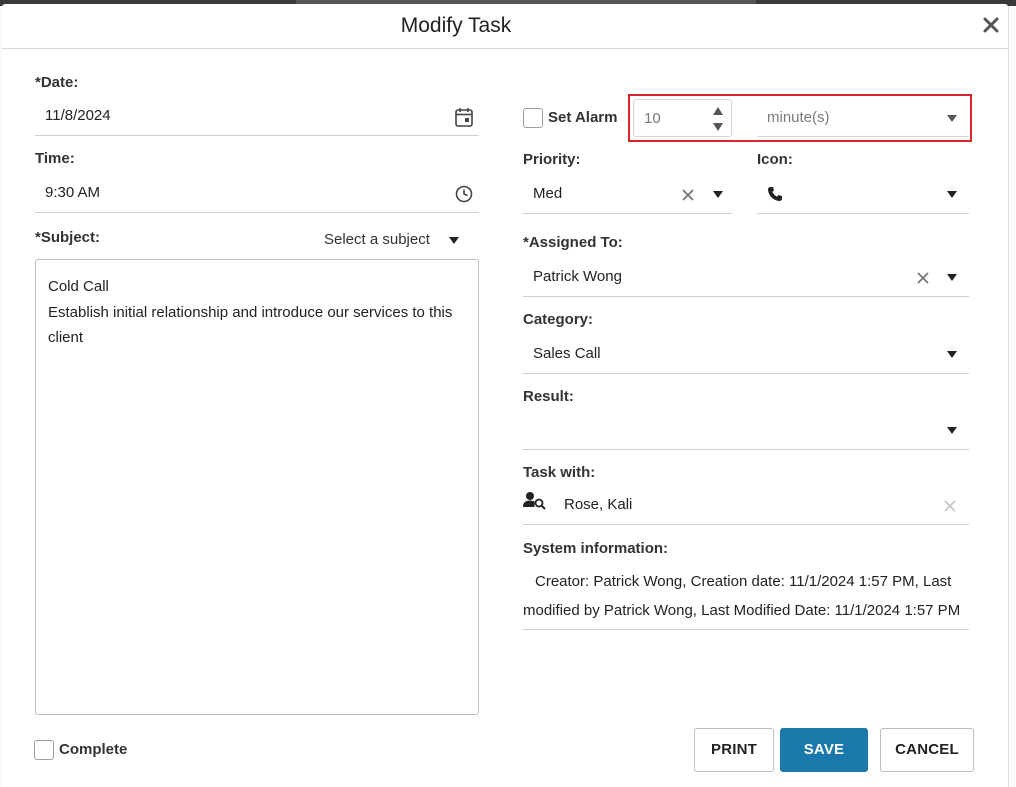  I want to click on spin-up-icon, so click(718, 111).